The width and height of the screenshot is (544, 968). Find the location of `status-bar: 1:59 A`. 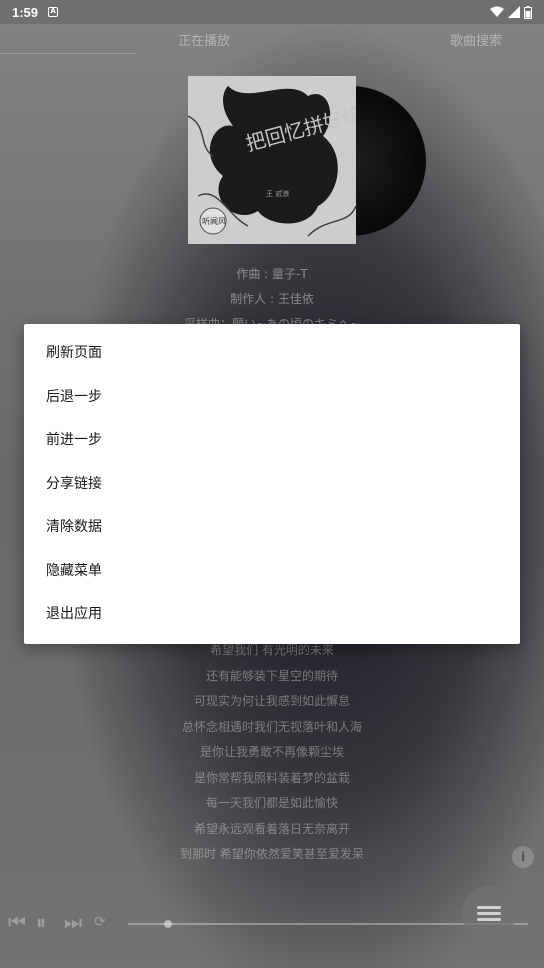

status-bar: 1:59 A is located at coordinates (272, 12).